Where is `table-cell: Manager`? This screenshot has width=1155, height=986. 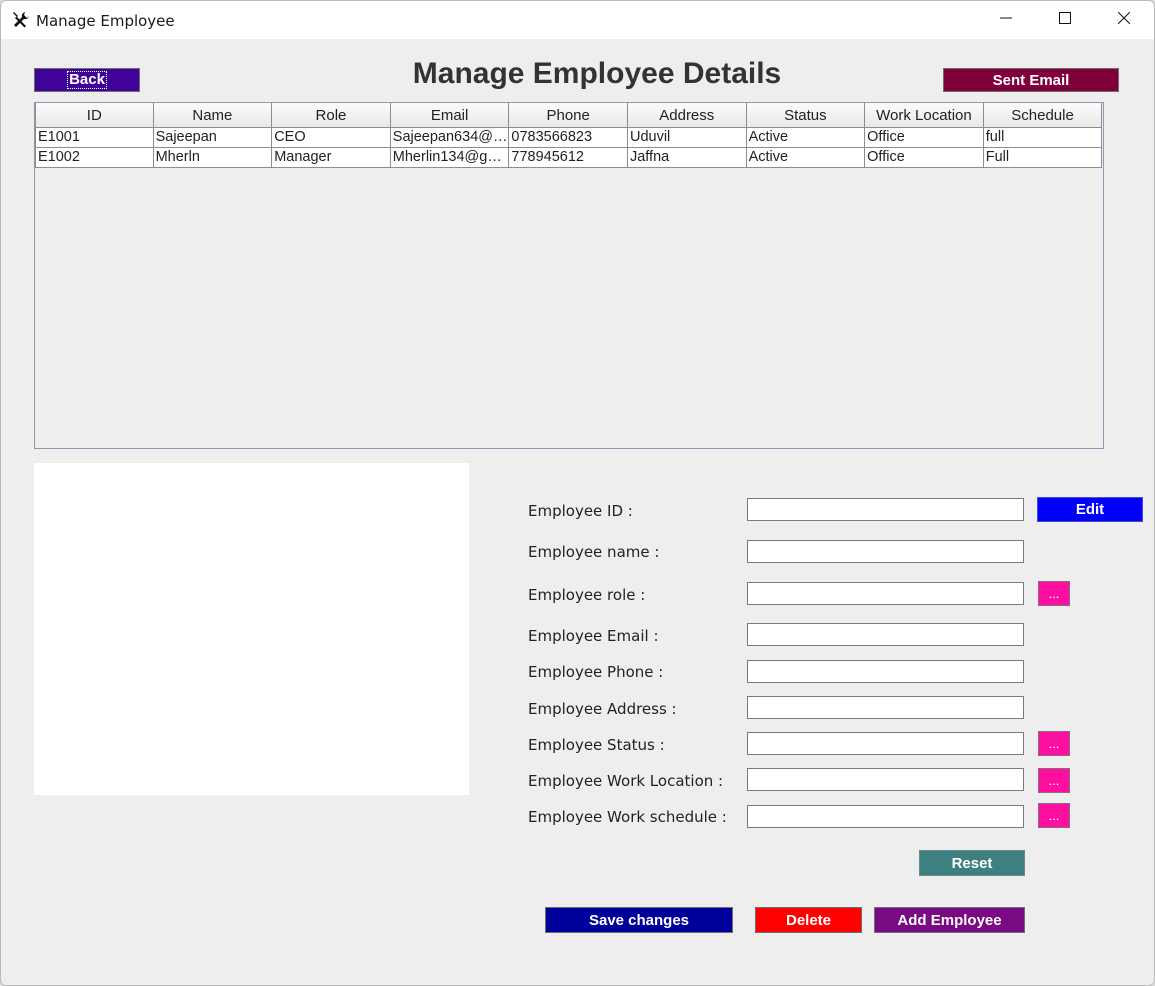
table-cell: Manager is located at coordinates (331, 158).